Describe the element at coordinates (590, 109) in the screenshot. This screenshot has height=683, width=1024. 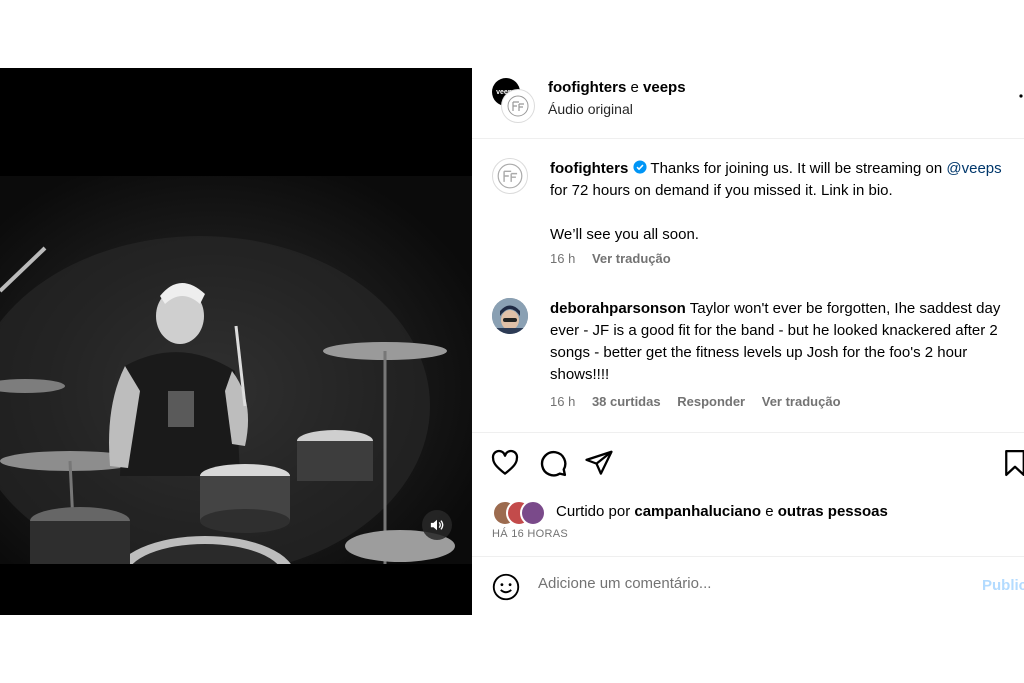
I see `audio-link: Áudio original` at that location.